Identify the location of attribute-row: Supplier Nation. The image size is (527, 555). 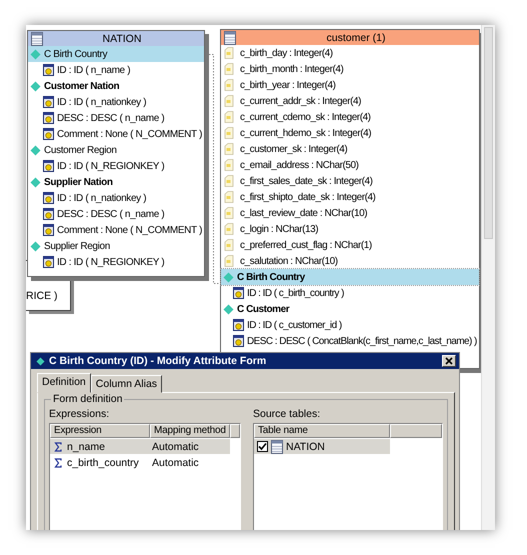
(116, 182).